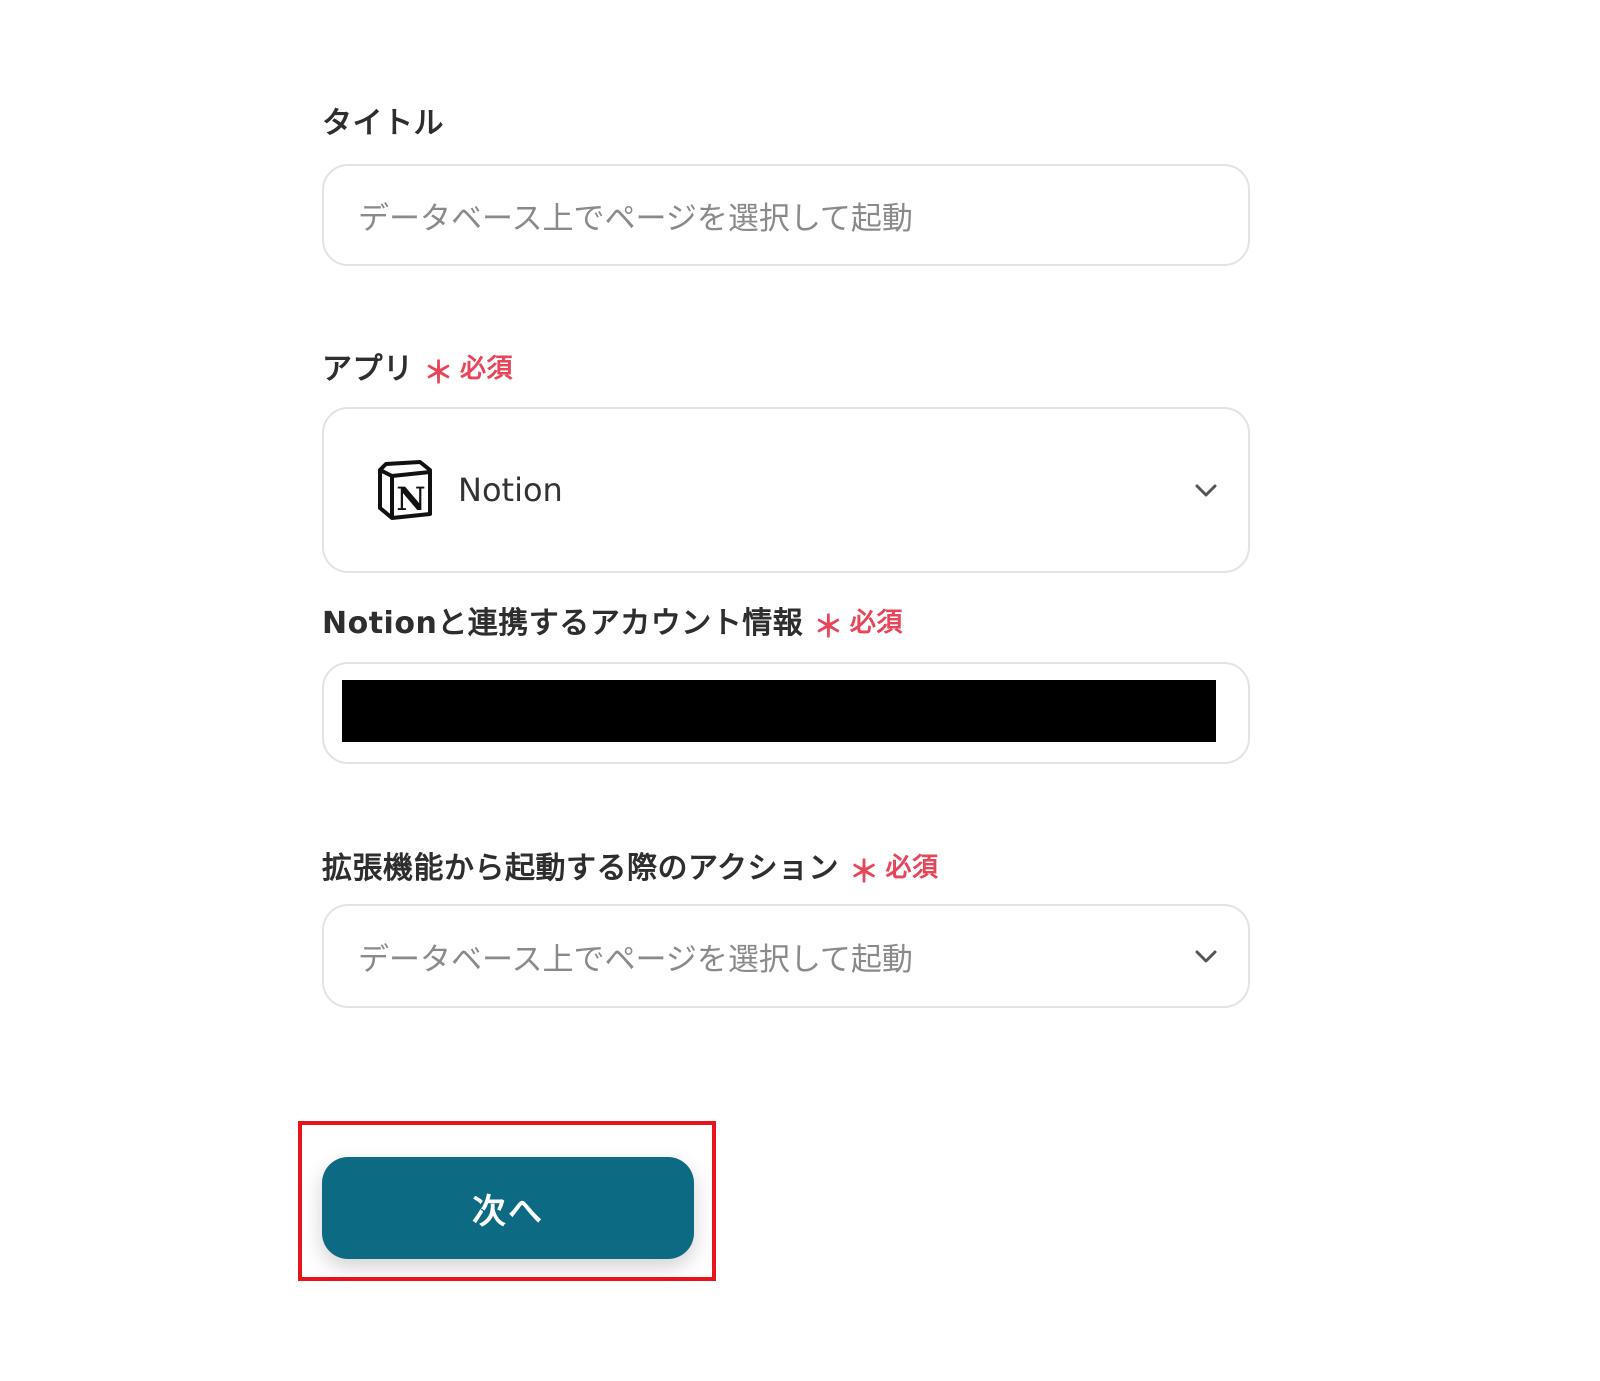 Image resolution: width=1600 pixels, height=1381 pixels. I want to click on action-select-value: データベース上でページを選択して起動, so click(635, 959).